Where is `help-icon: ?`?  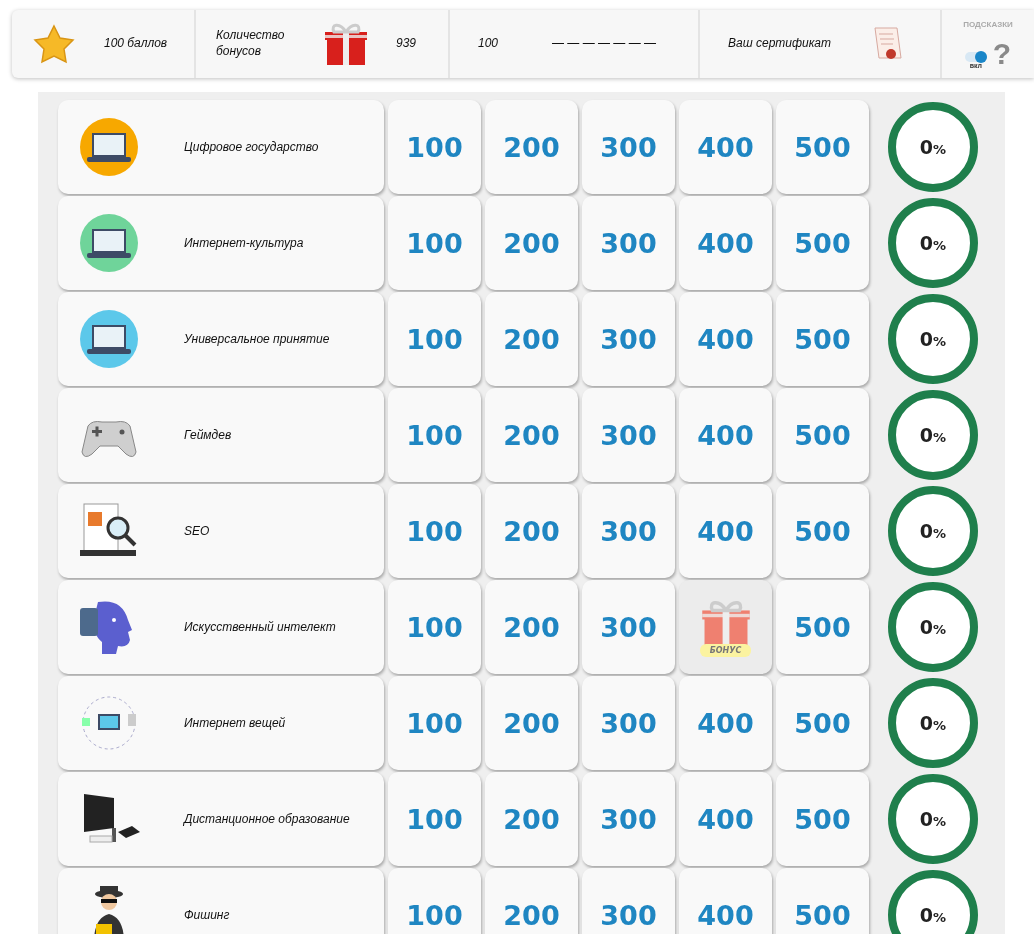
help-icon: ? is located at coordinates (1002, 54).